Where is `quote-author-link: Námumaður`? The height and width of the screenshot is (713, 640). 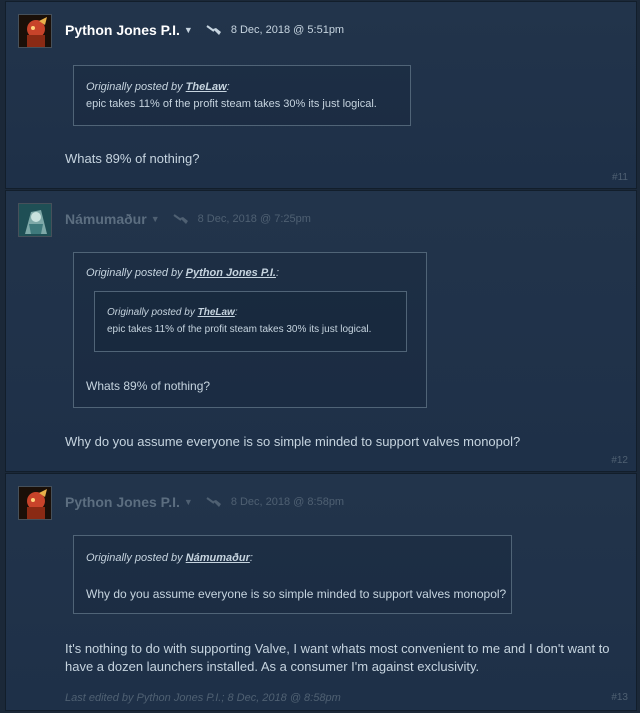
quote-author-link: Námumaður is located at coordinates (218, 558).